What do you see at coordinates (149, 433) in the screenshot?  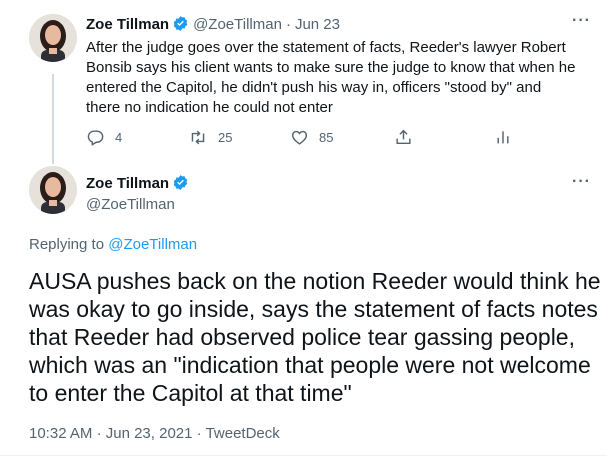 I see `tweet-full-date: Jun 23, 2021` at bounding box center [149, 433].